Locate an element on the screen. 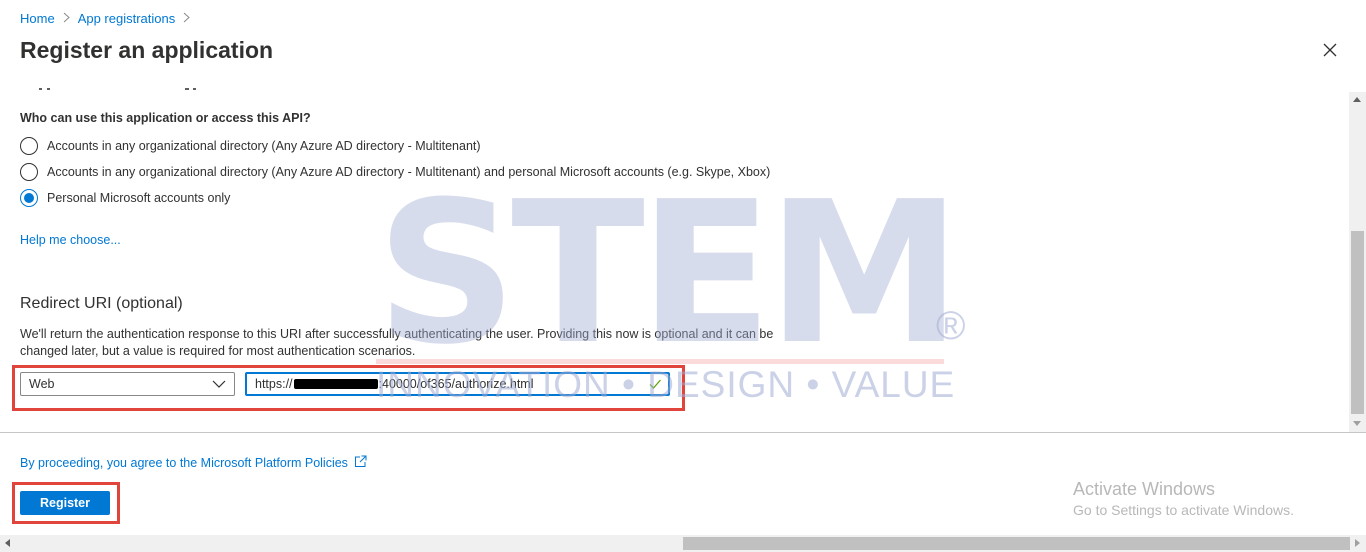 This screenshot has height=552, width=1366. uri-prefix: https:// is located at coordinates (274, 384).